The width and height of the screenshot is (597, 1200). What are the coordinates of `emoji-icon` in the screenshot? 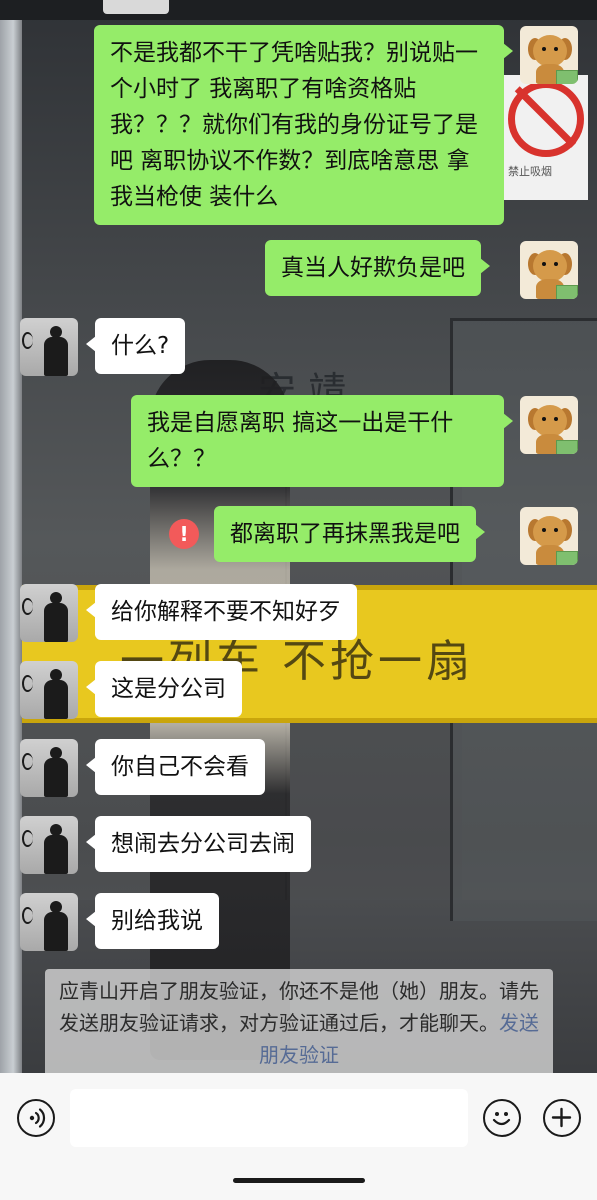 It's located at (501, 1119).